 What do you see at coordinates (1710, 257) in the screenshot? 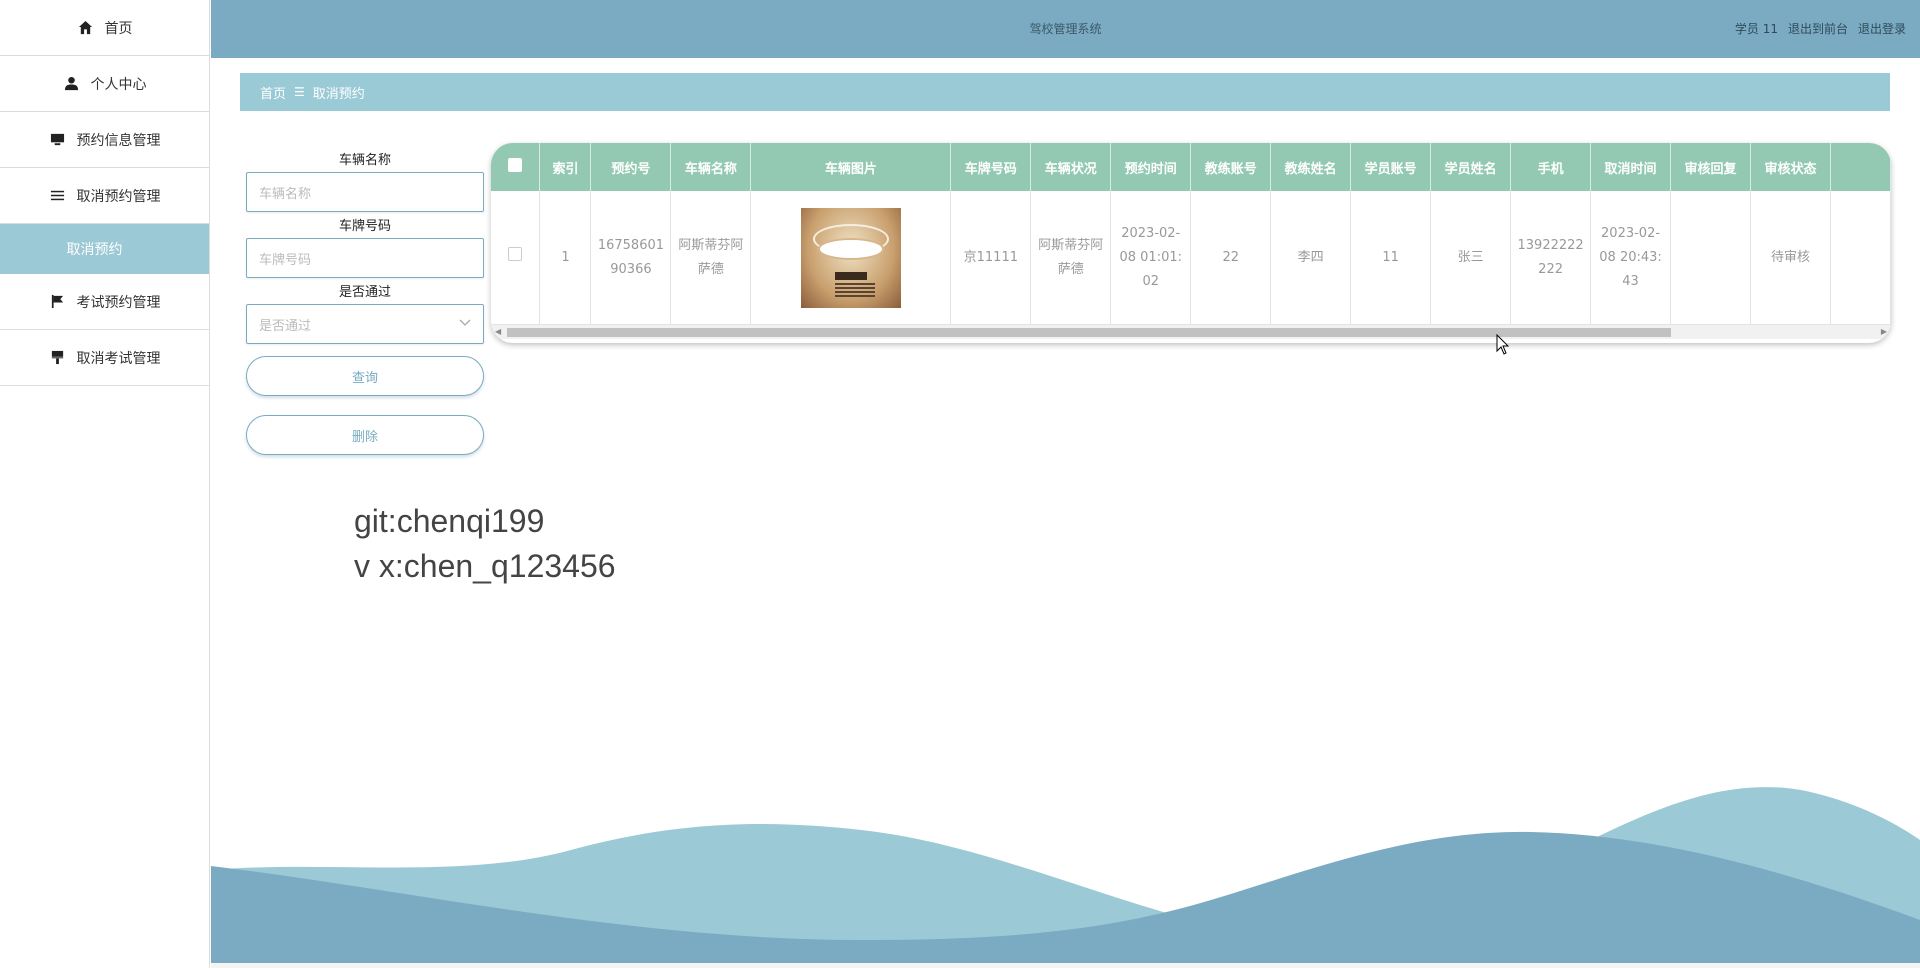
I see `cell-review-reply` at bounding box center [1710, 257].